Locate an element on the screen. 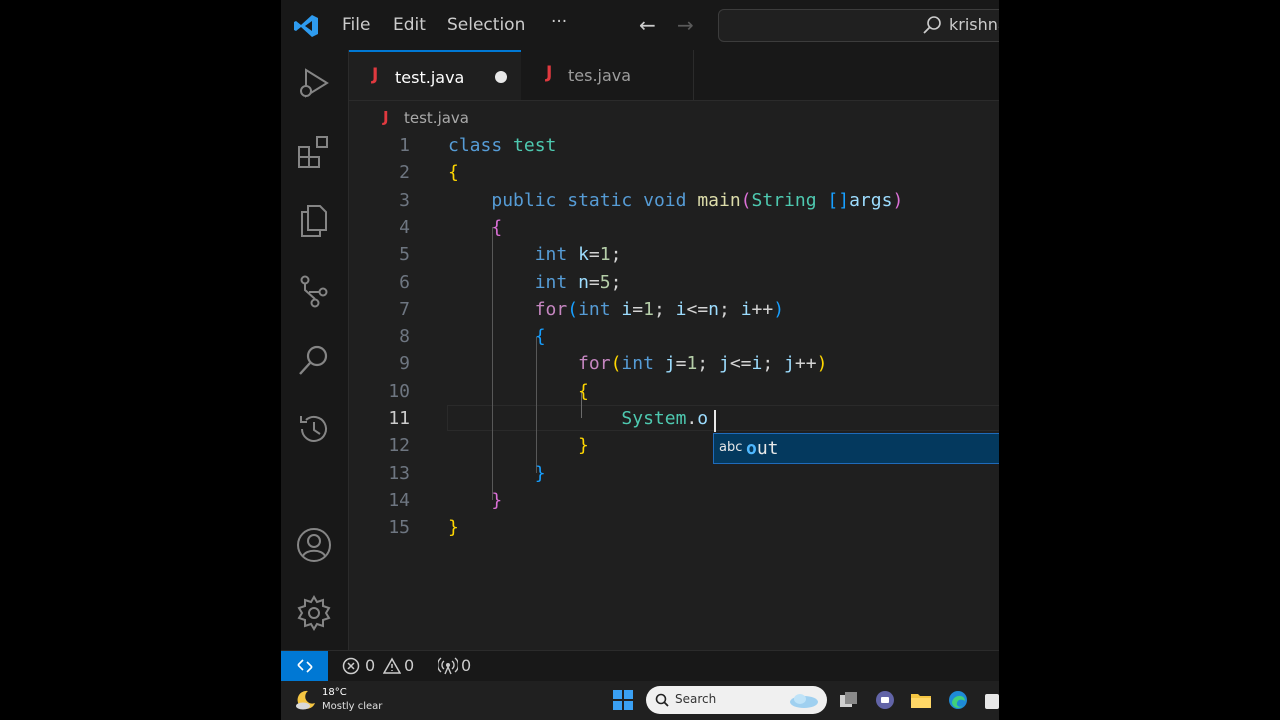  remote-indicator is located at coordinates (304, 666).